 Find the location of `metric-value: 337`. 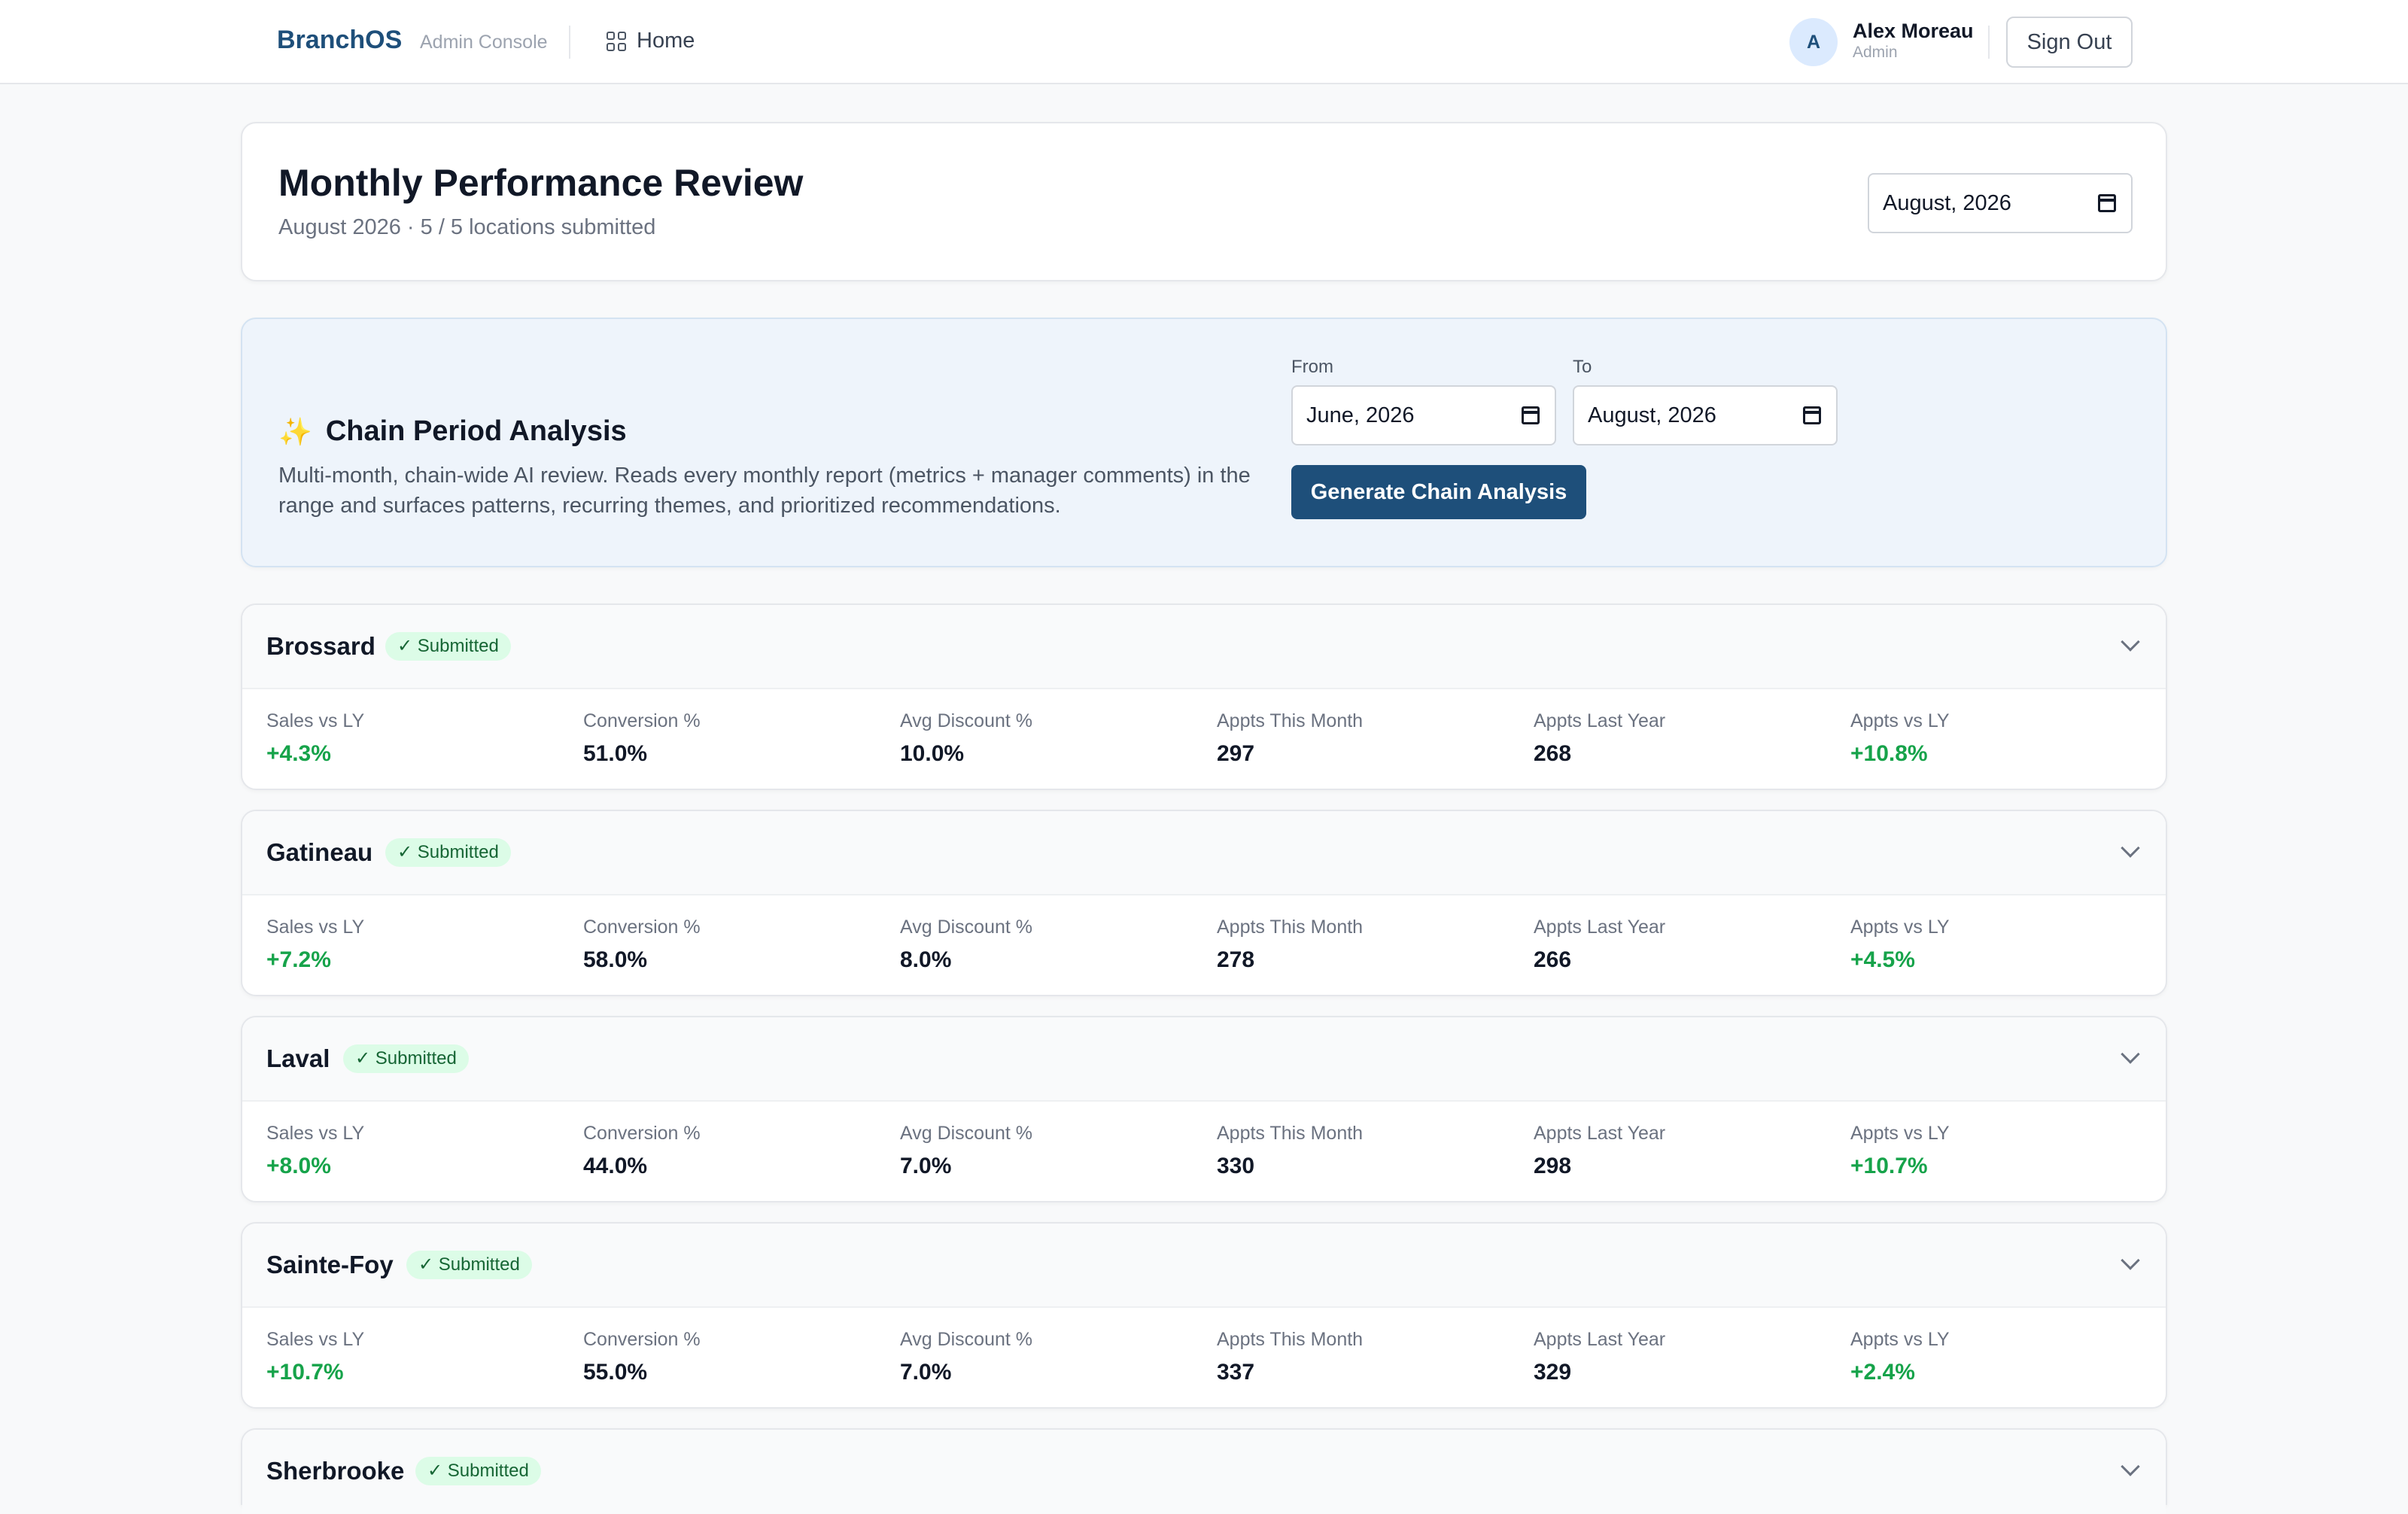

metric-value: 337 is located at coordinates (1236, 1372).